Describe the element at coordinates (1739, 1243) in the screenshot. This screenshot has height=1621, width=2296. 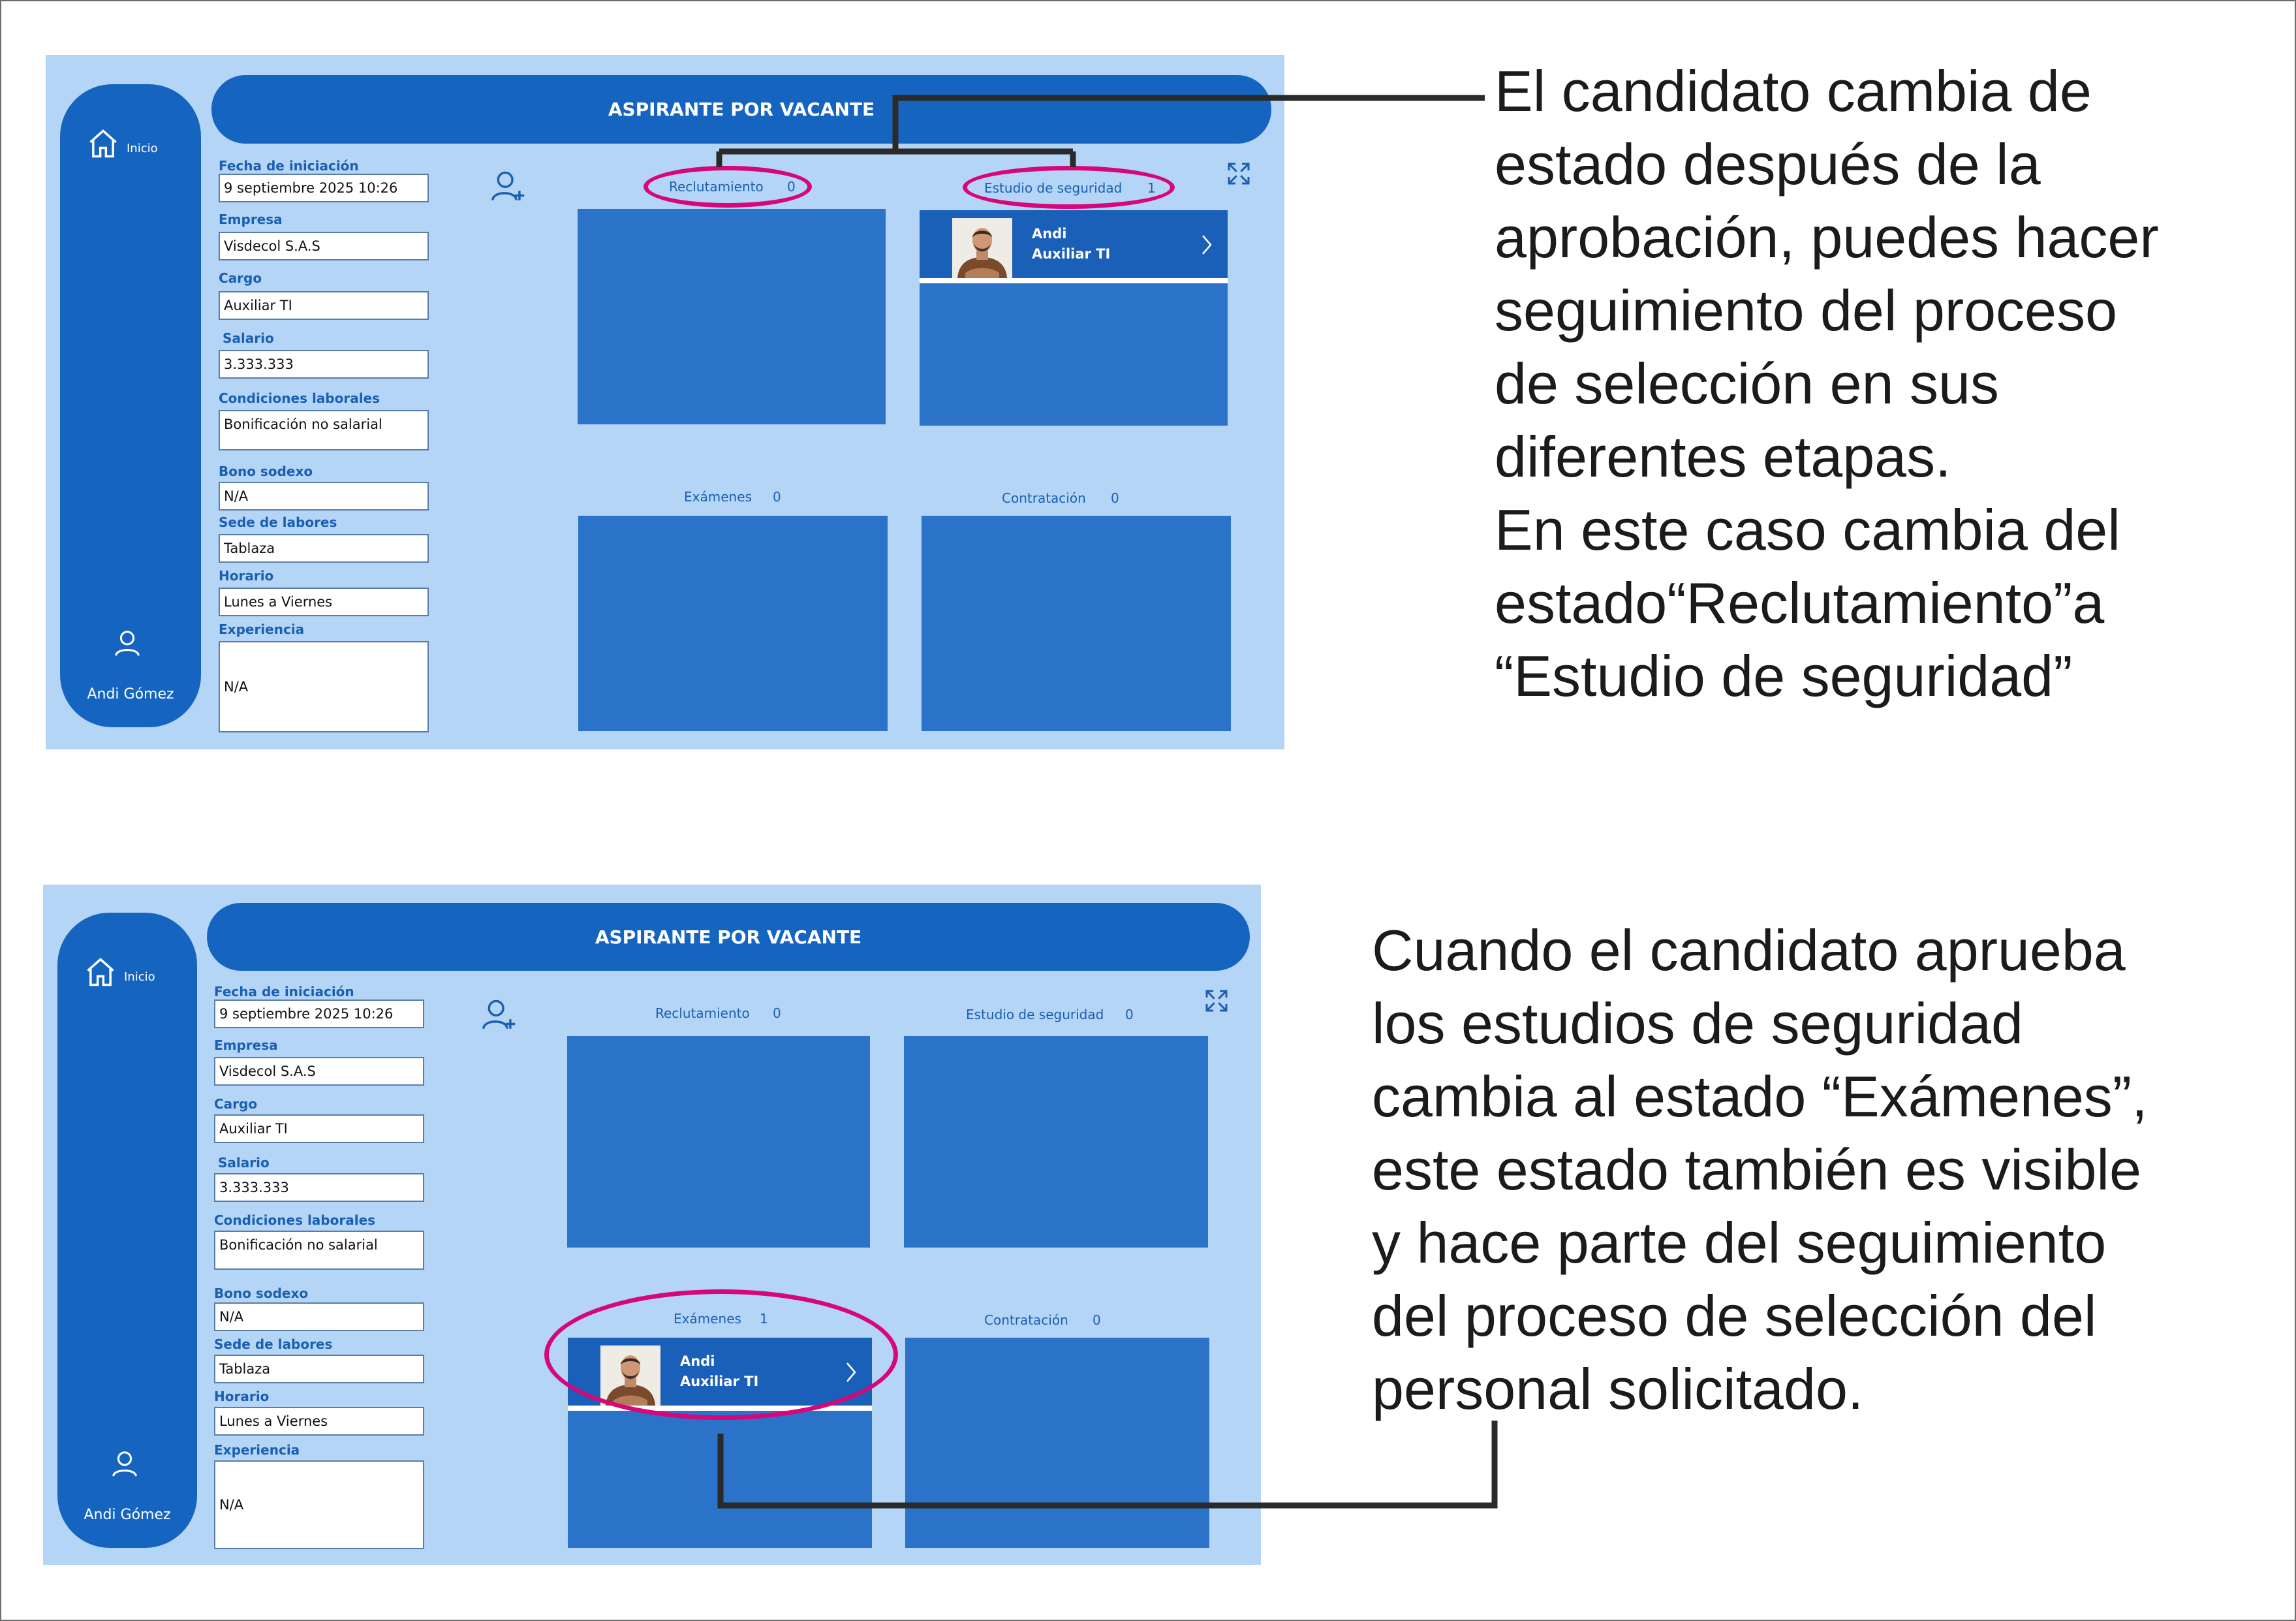
I see `annotation-line: y hace parte del seguimiento` at that location.